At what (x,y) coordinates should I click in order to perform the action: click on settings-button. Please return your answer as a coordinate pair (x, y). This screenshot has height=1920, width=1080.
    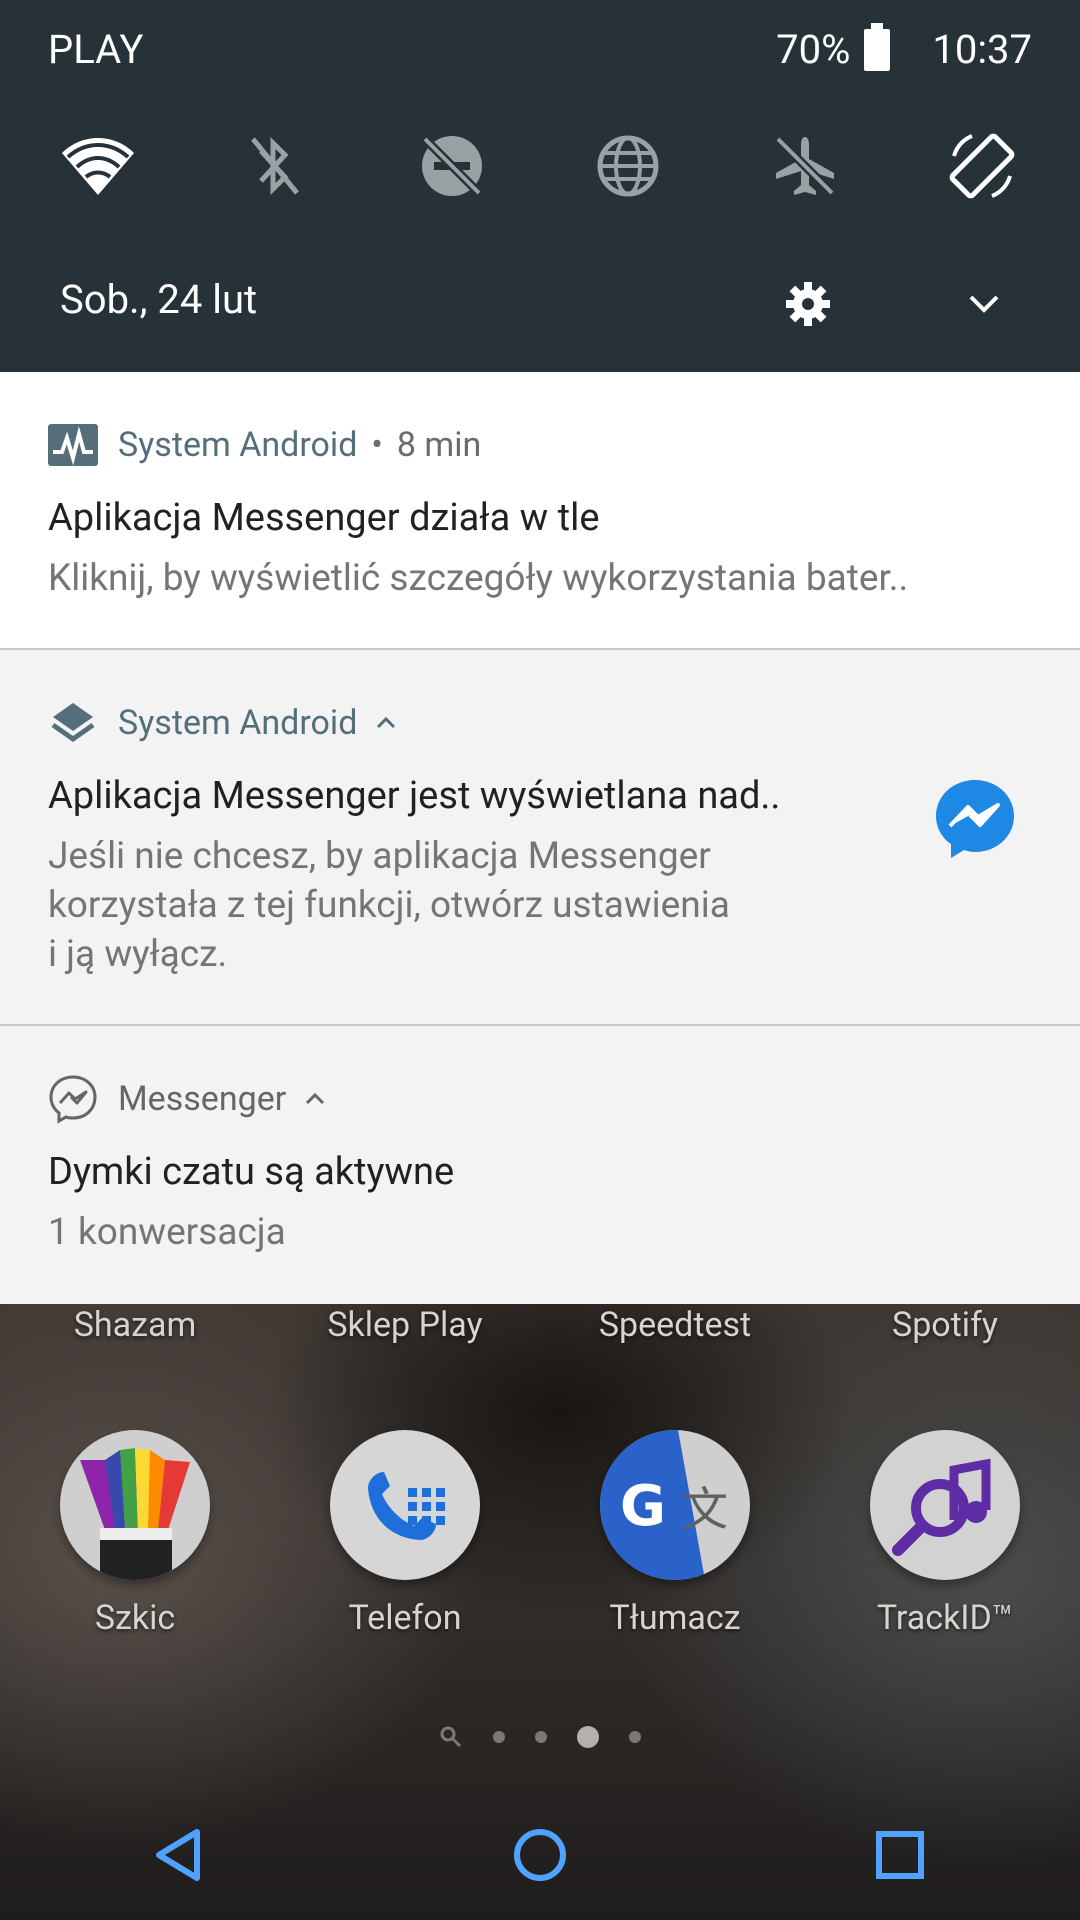
    Looking at the image, I should click on (808, 304).